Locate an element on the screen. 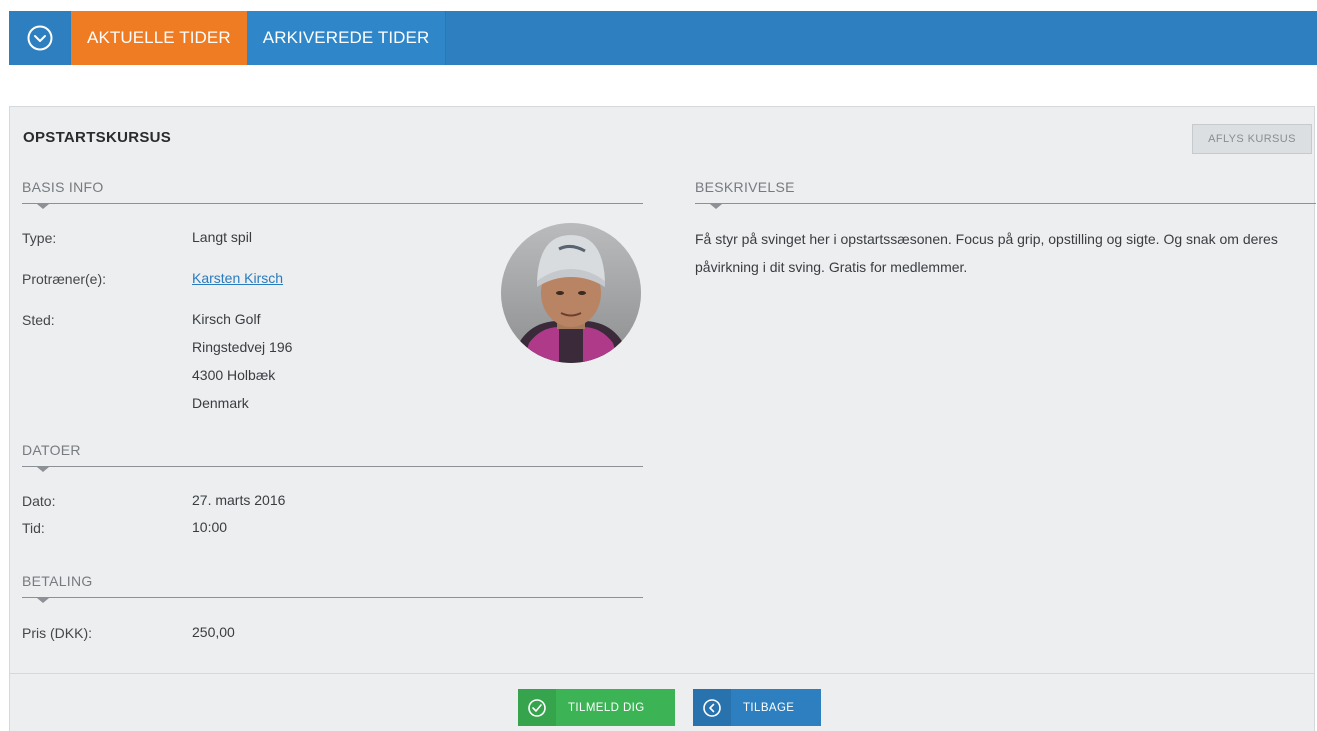  time-label: Tid: is located at coordinates (33, 528).